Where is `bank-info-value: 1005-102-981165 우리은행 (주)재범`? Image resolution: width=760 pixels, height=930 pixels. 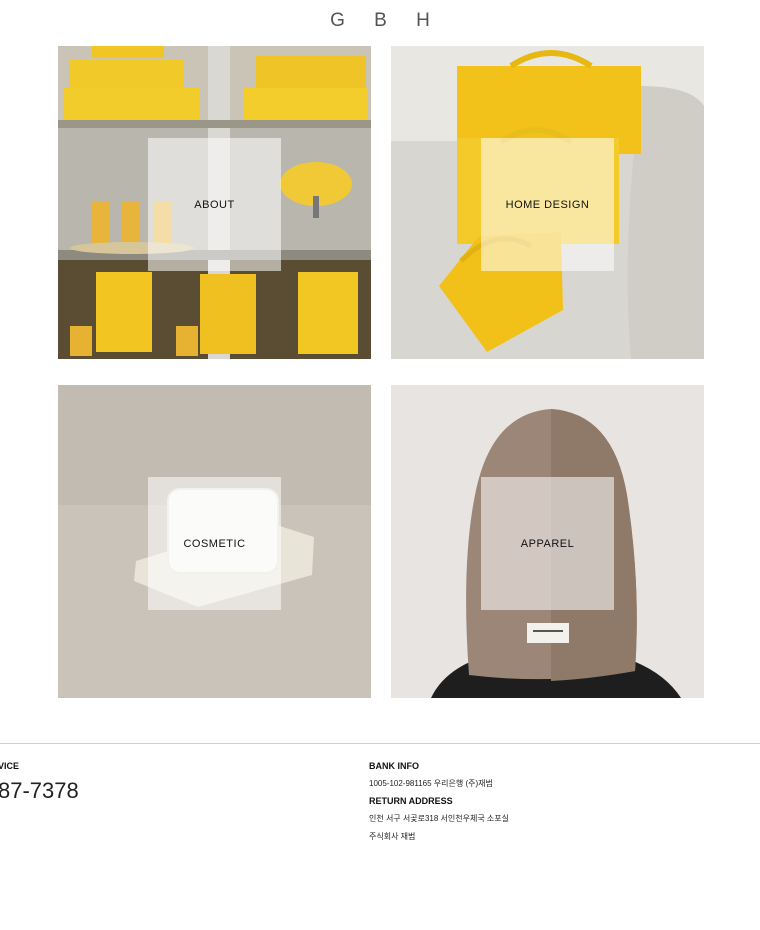 bank-info-value: 1005-102-981165 우리은행 (주)재범 is located at coordinates (431, 783).